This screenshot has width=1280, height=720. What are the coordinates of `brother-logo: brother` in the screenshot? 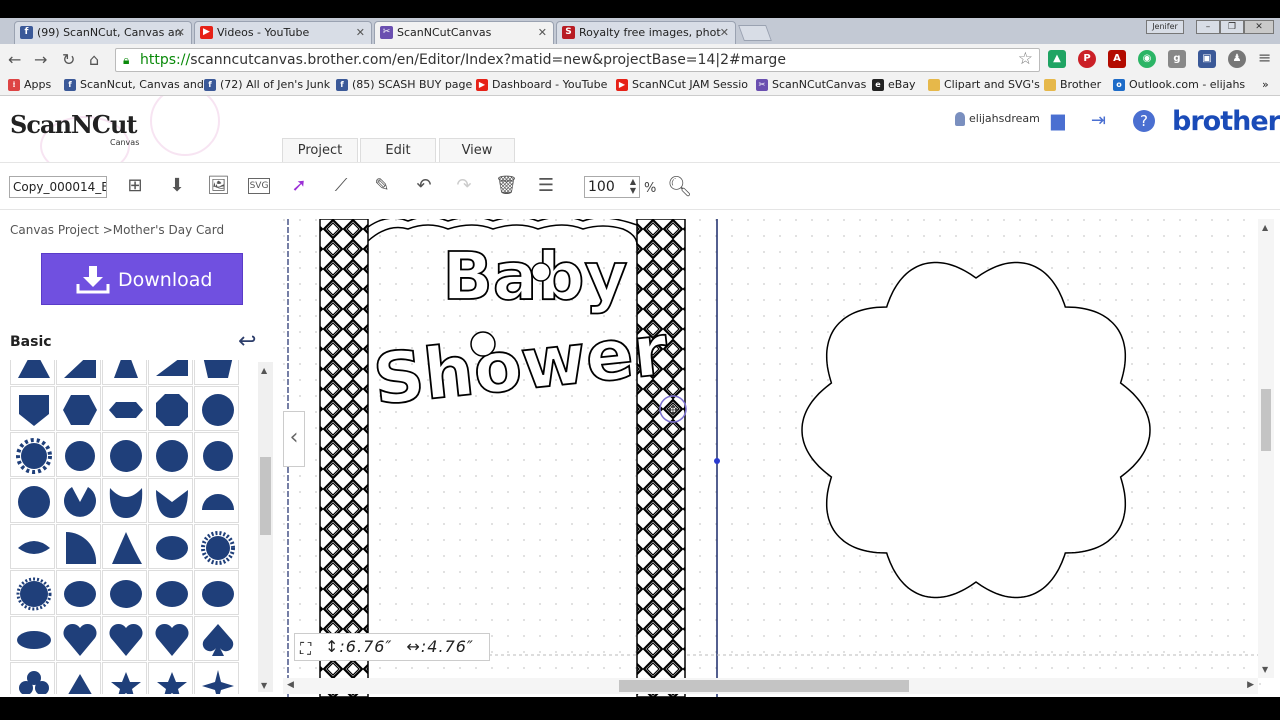 It's located at (1226, 121).